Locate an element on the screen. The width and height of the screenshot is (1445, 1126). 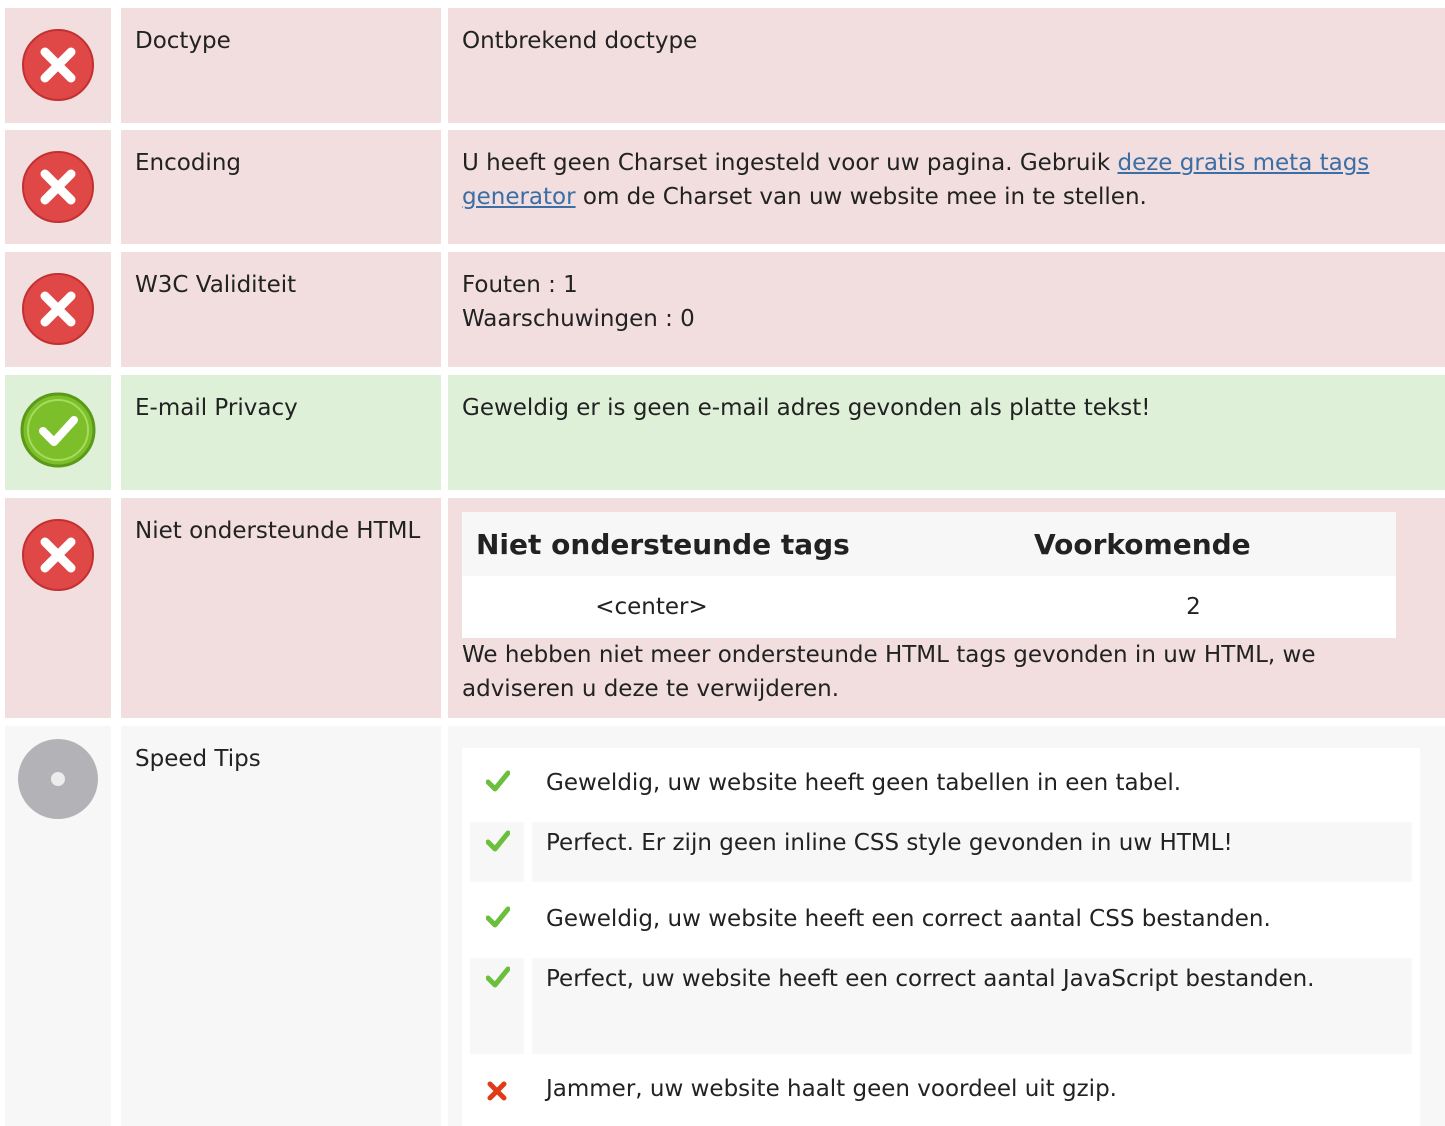
table-header-tags: Niet ondersteunde tags is located at coordinates (741, 544).